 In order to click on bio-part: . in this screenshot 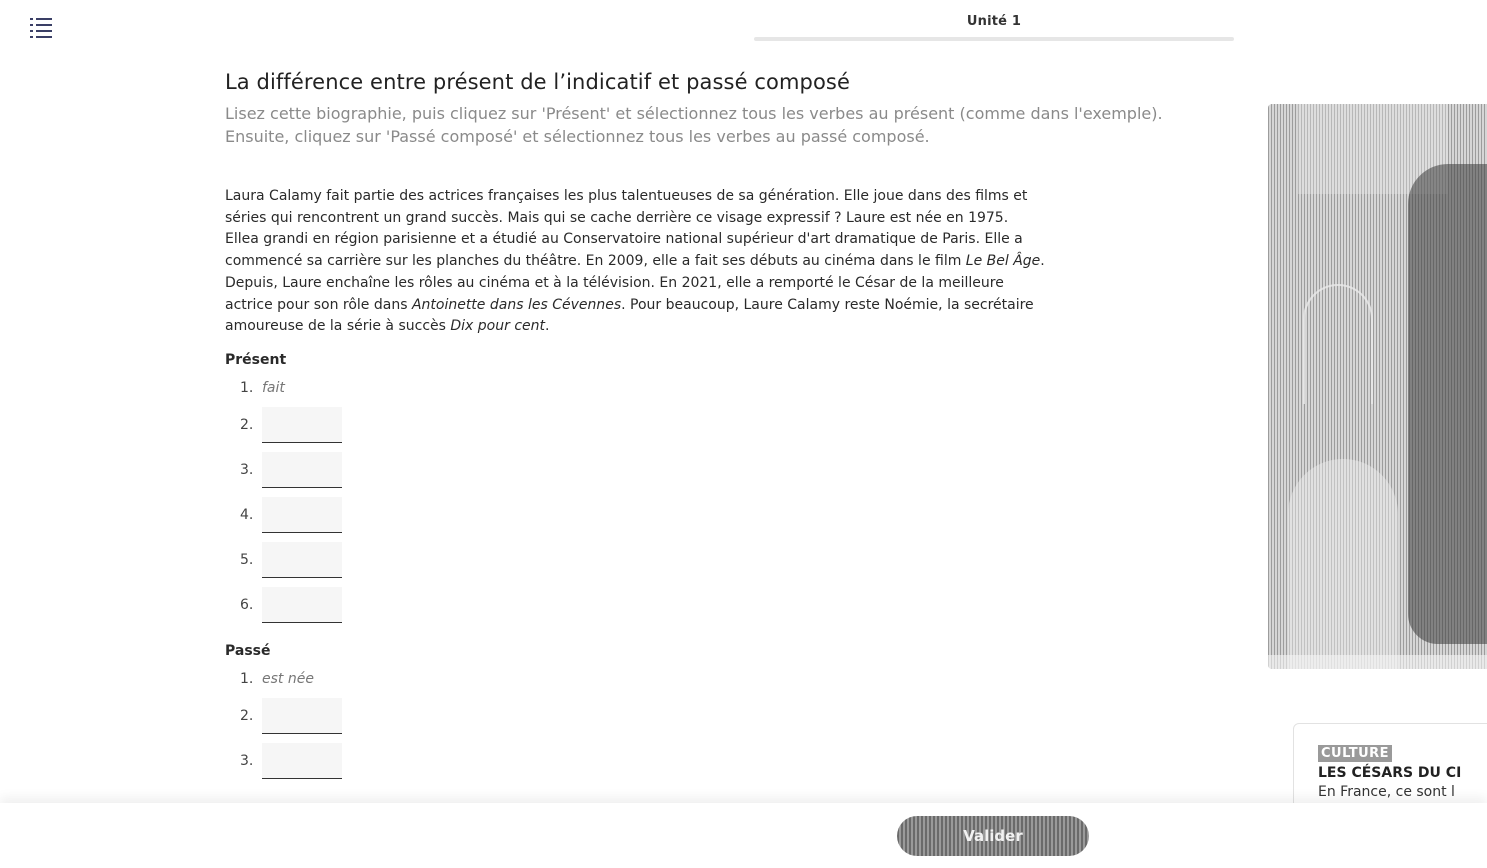, I will do `click(547, 326)`.